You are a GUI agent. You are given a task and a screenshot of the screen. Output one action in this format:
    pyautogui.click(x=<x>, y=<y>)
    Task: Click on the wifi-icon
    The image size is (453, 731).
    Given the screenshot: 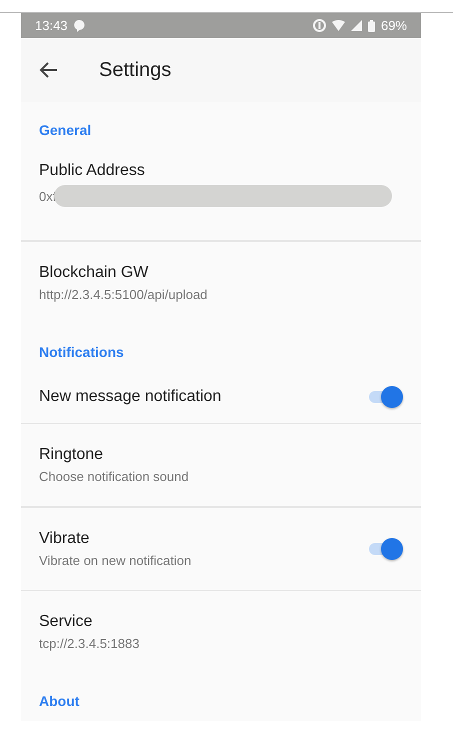 What is the action you would take?
    pyautogui.click(x=338, y=25)
    